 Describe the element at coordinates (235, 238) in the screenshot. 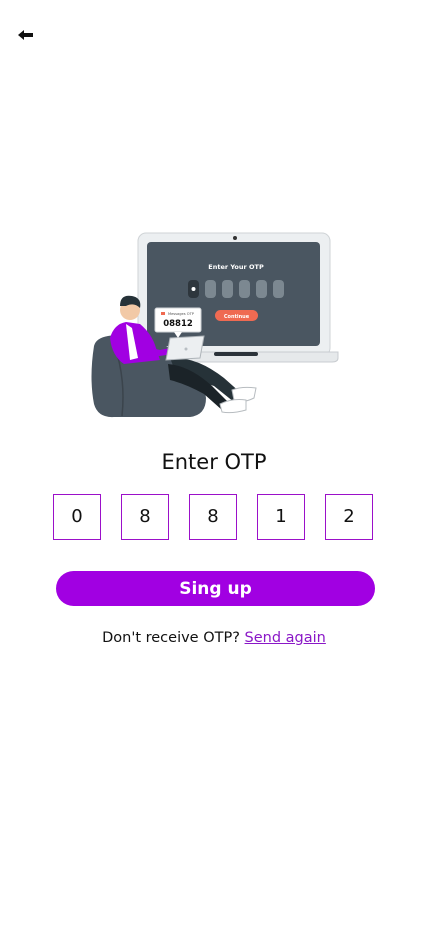

I see `camera-dot` at that location.